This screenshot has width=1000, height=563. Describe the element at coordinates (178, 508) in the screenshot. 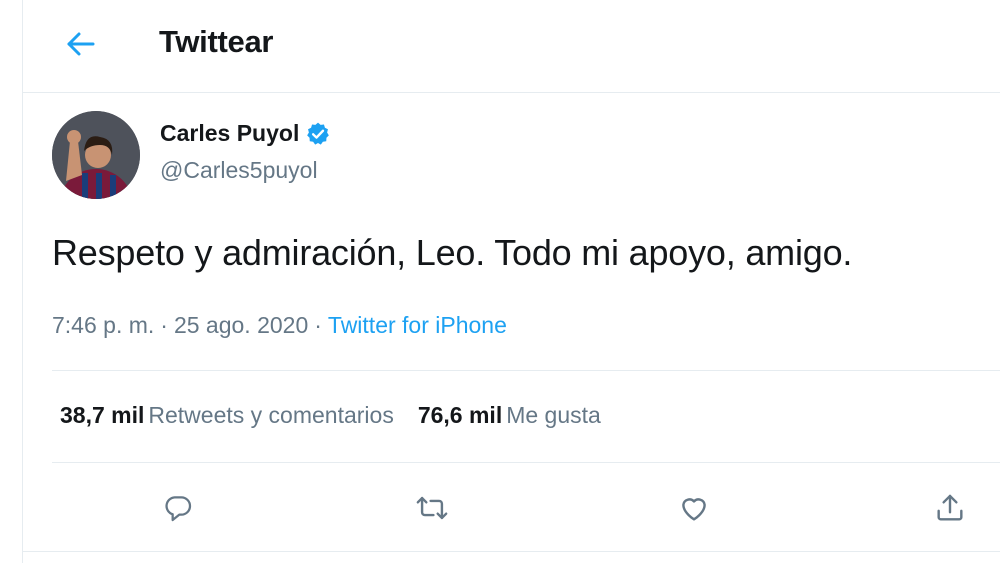

I see `reply-icon` at that location.